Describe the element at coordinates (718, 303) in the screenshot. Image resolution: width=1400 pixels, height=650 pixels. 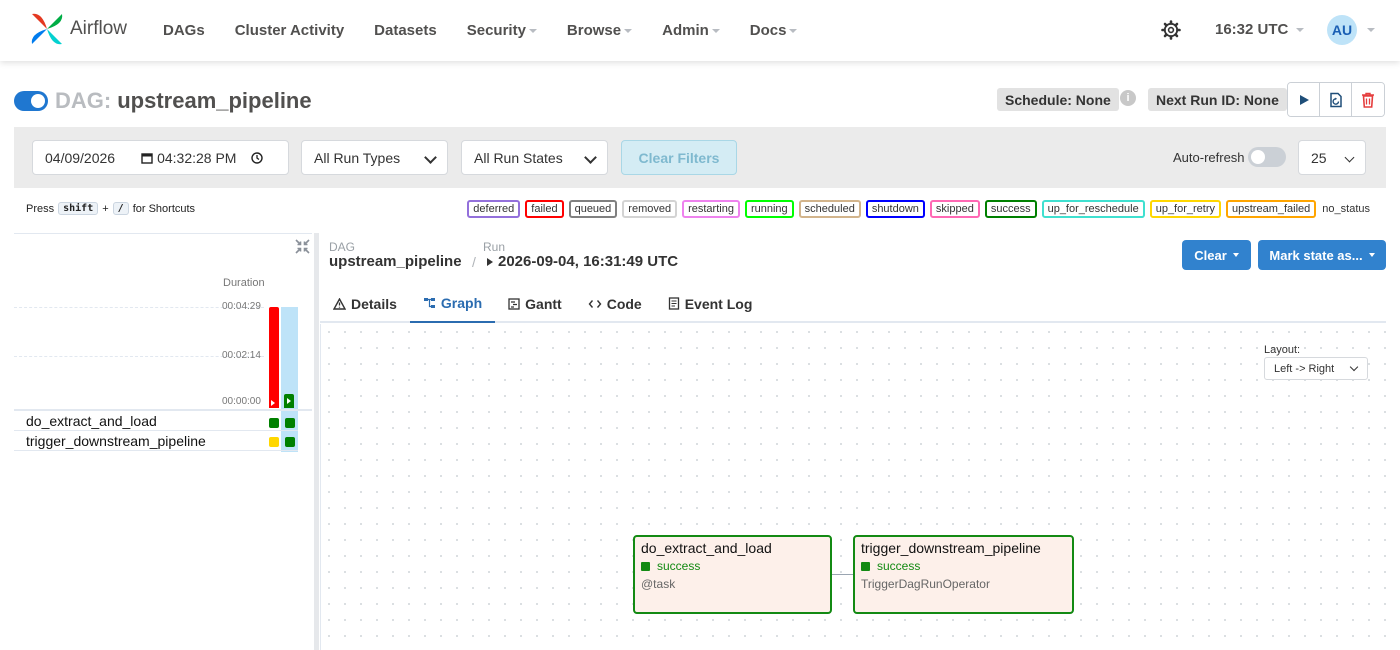
I see `tab-event-log-label: Event Log` at that location.